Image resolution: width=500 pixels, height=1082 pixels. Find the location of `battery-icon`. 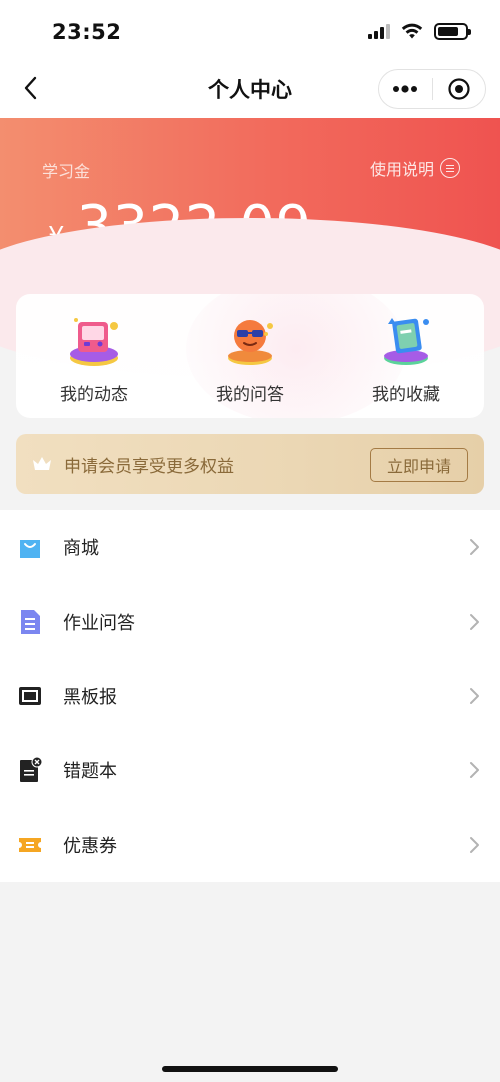

battery-icon is located at coordinates (452, 31).